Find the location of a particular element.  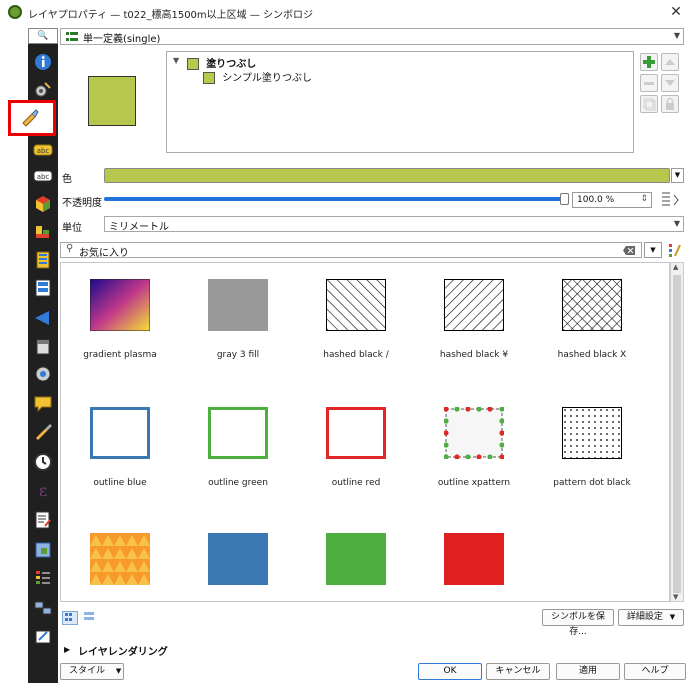

plus-icon is located at coordinates (649, 62).